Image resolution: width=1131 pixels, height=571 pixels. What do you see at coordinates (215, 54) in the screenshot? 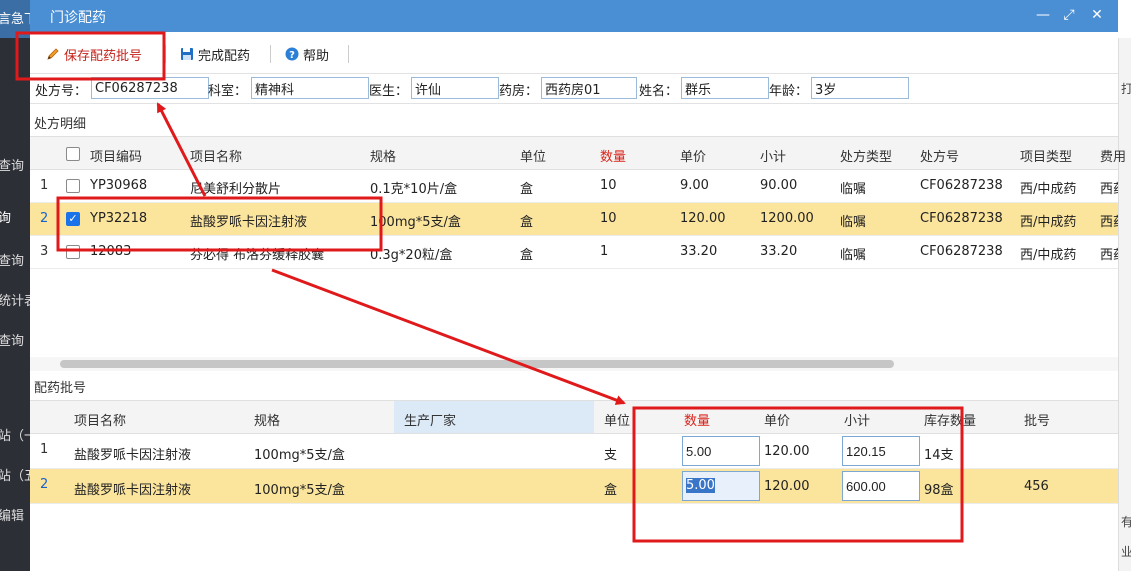
I see `complete-dispense-button: 完成配药` at bounding box center [215, 54].